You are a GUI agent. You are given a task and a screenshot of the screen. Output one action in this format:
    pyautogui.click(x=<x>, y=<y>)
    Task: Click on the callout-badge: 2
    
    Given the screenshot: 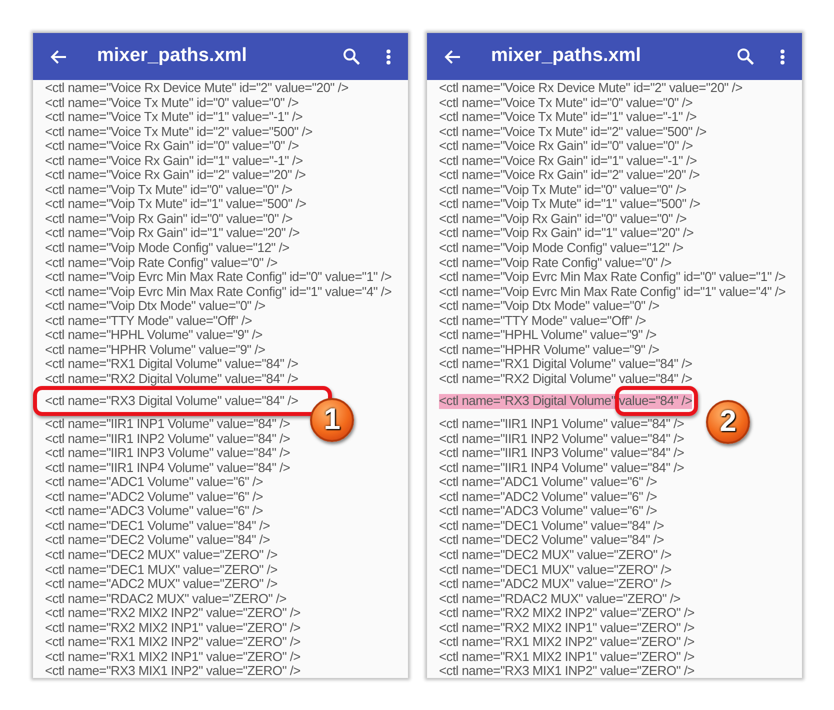 What is the action you would take?
    pyautogui.click(x=728, y=422)
    